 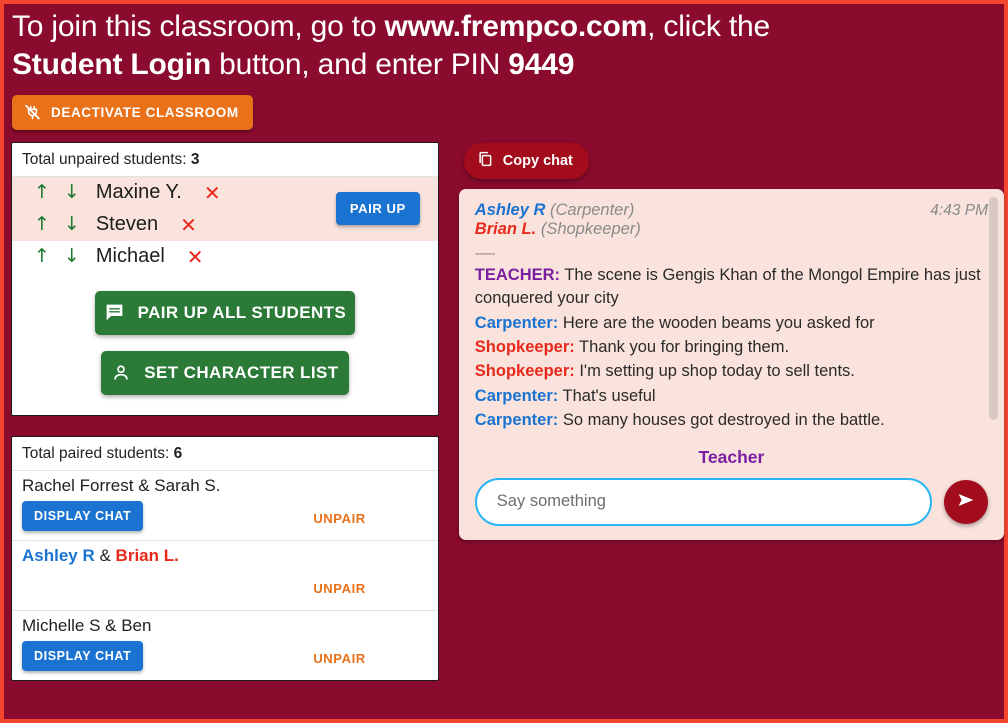 I want to click on chat-message-speaker: TEACHER:, so click(x=517, y=274).